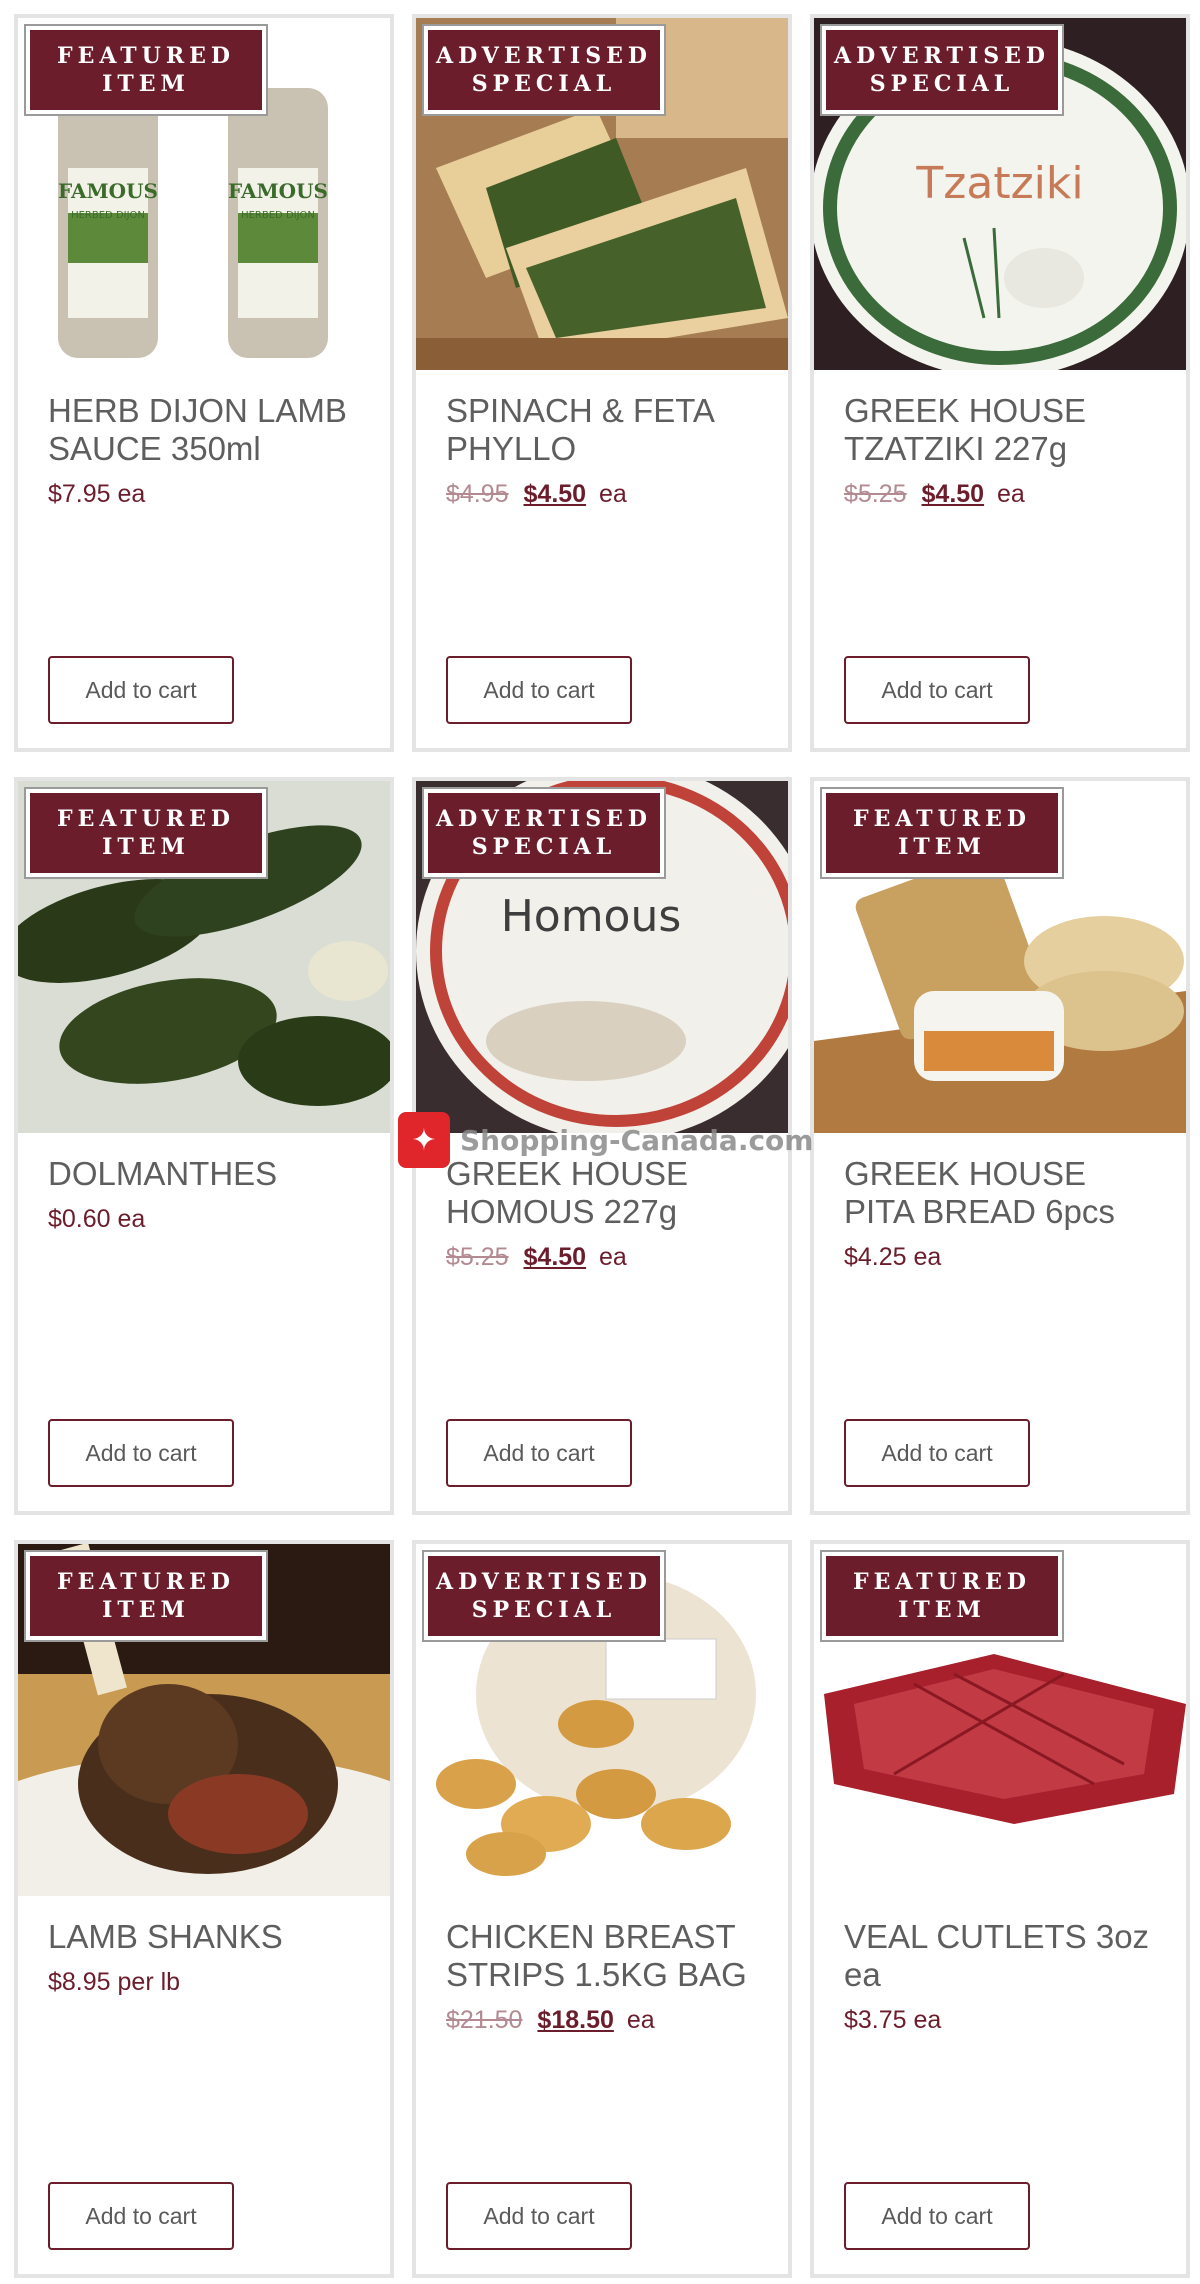 The height and width of the screenshot is (2284, 1200). Describe the element at coordinates (1000, 1956) in the screenshot. I see `product-title: VEAL CUTLETS 3oz ea` at that location.